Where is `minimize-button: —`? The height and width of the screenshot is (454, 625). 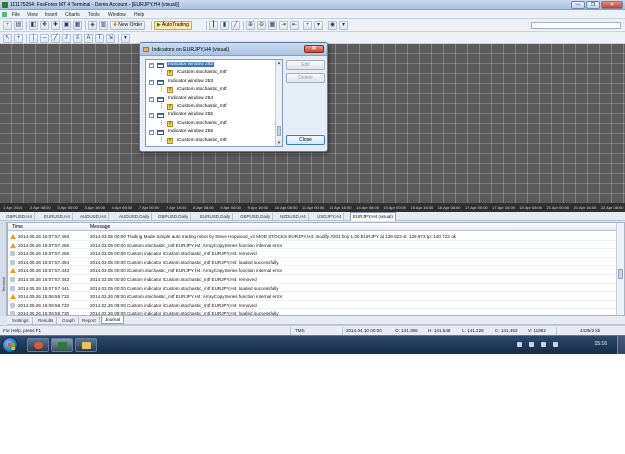
minimize-button: — is located at coordinates (578, 5).